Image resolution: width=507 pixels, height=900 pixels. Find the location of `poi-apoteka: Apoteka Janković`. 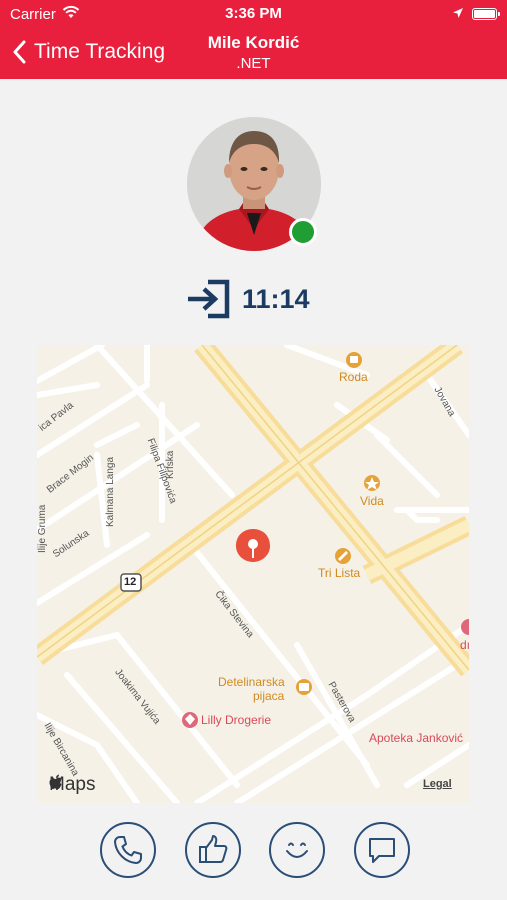

poi-apoteka: Apoteka Janković is located at coordinates (416, 738).